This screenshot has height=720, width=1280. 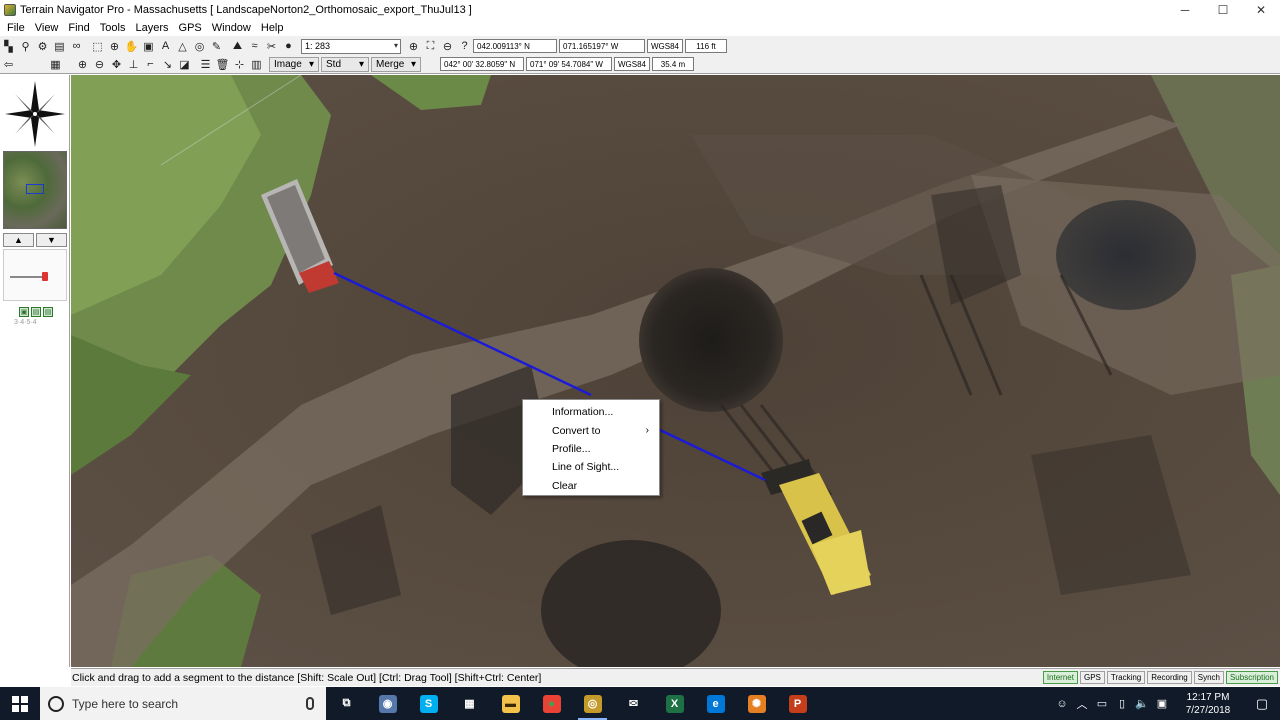 What do you see at coordinates (272, 28) in the screenshot?
I see `menu-help: Help` at bounding box center [272, 28].